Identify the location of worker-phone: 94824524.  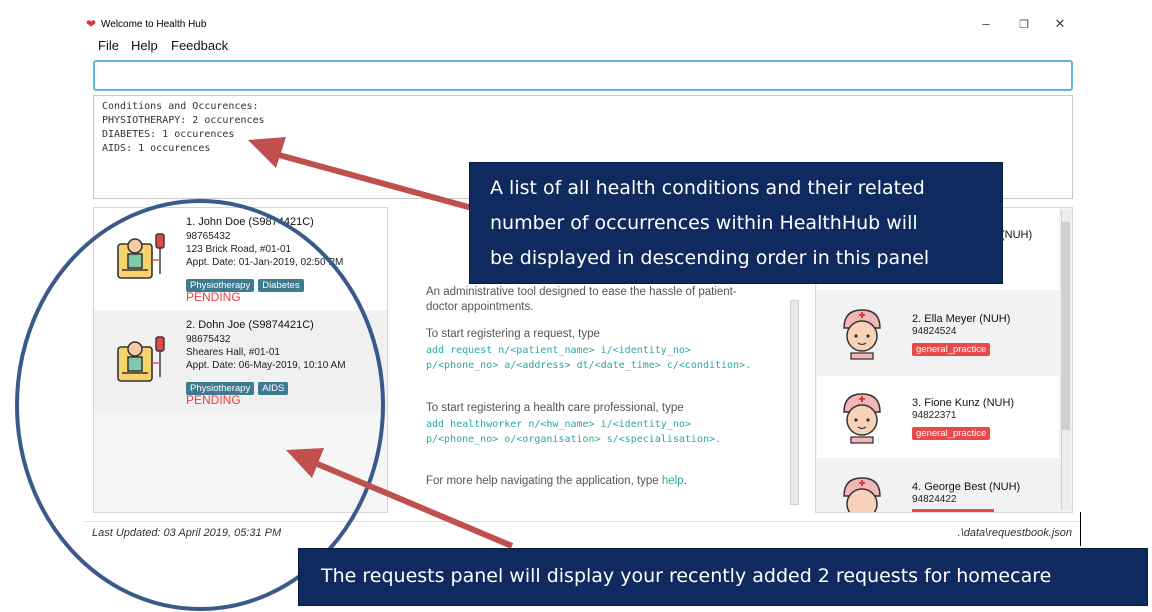
(934, 331).